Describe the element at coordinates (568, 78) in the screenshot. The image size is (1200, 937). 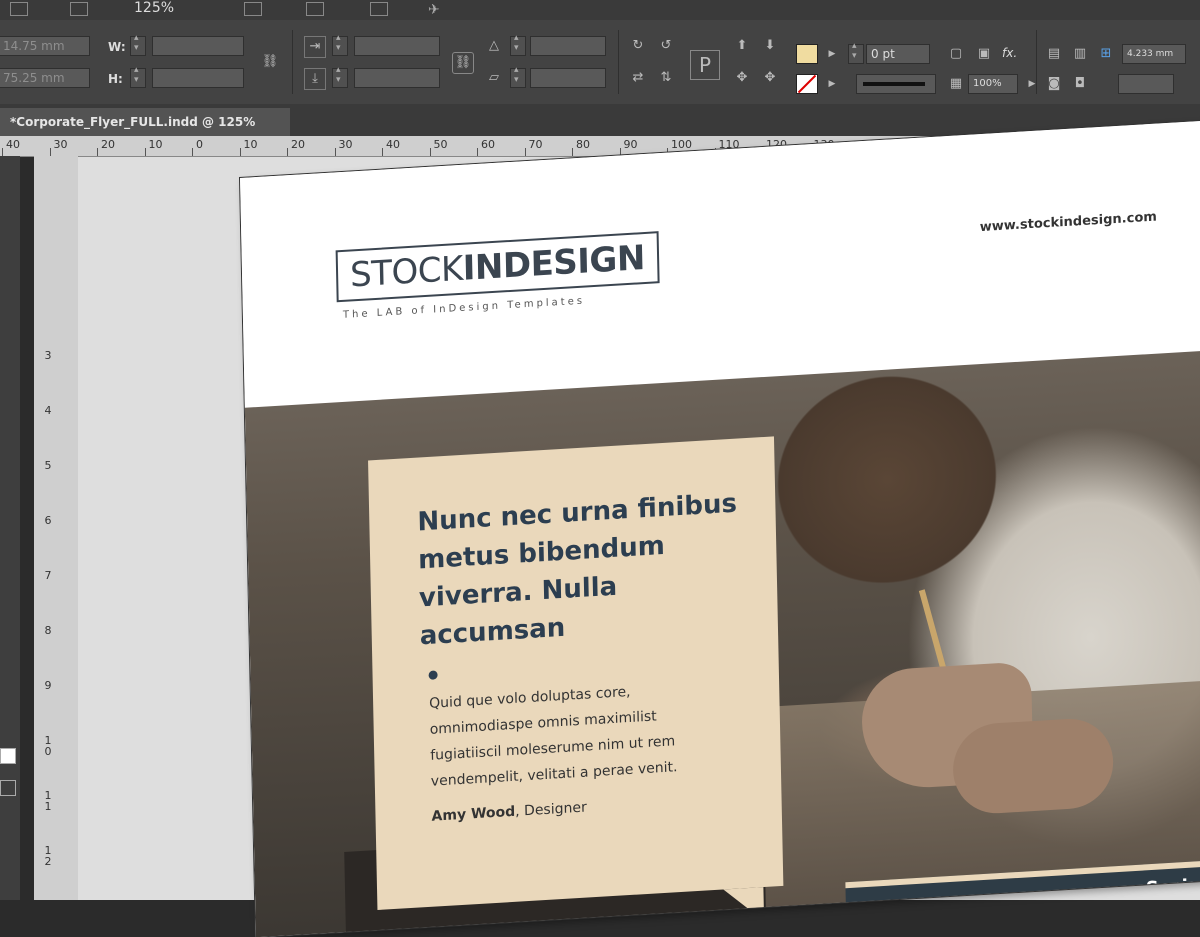
I see `shear-field` at that location.